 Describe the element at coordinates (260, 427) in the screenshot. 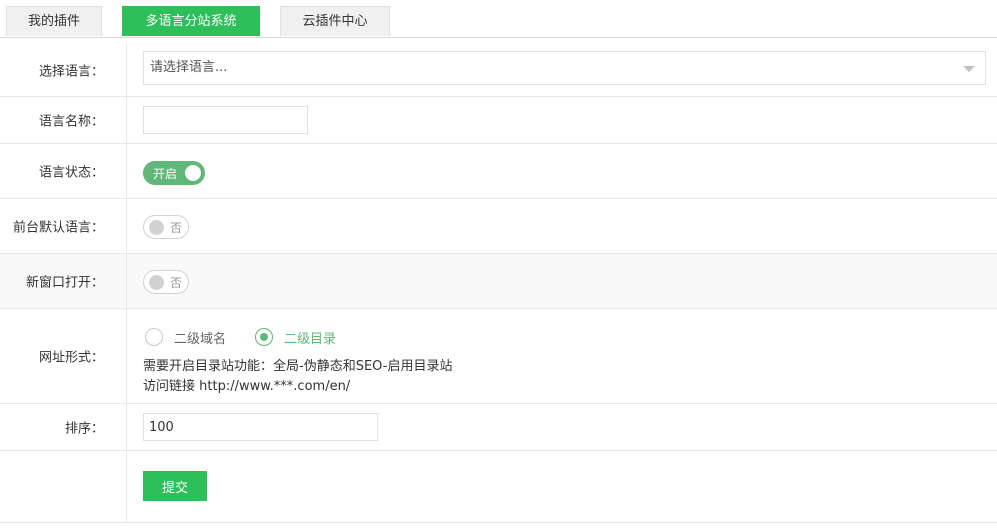

I see `sort-input` at that location.